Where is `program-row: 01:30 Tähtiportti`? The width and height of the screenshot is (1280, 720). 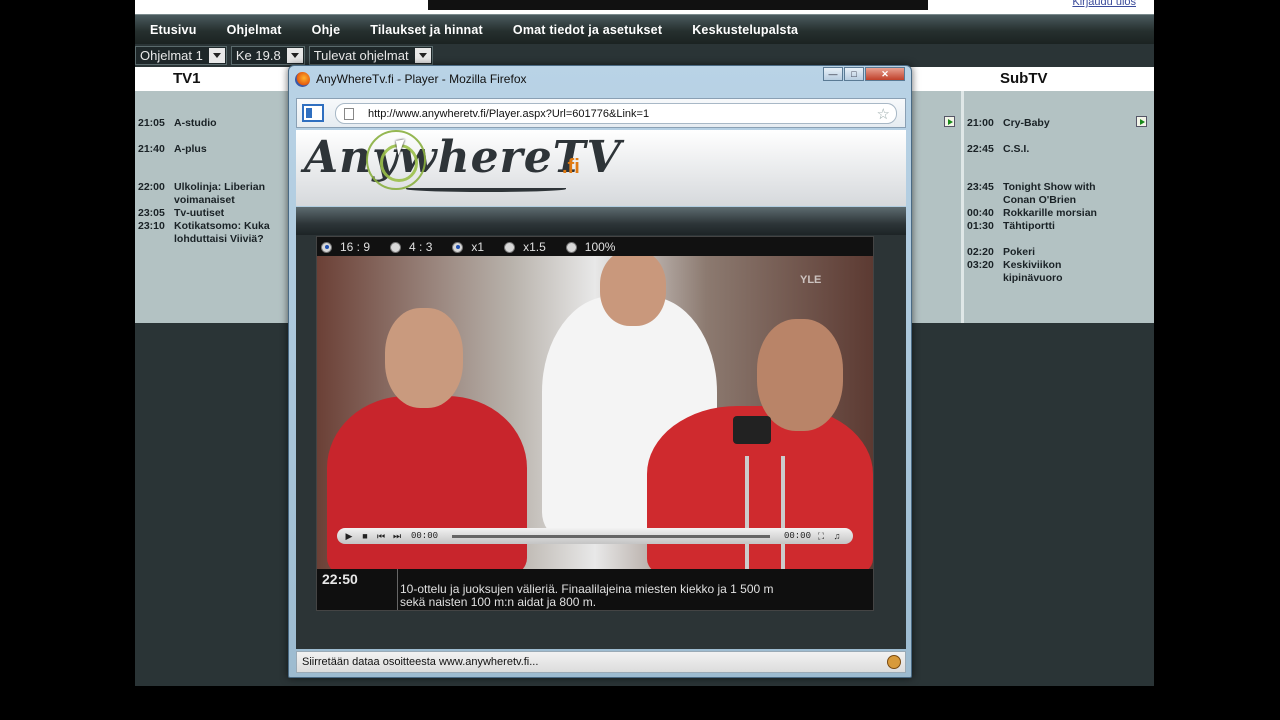
program-row: 01:30 Tähtiportti is located at coordinates (1040, 226).